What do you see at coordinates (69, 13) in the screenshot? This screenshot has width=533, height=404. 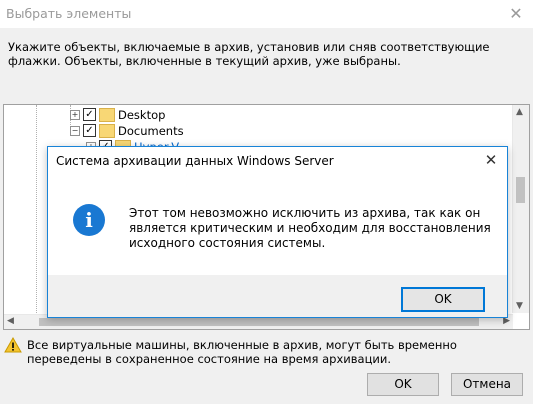 I see `window-title: Выбрать элементы` at bounding box center [69, 13].